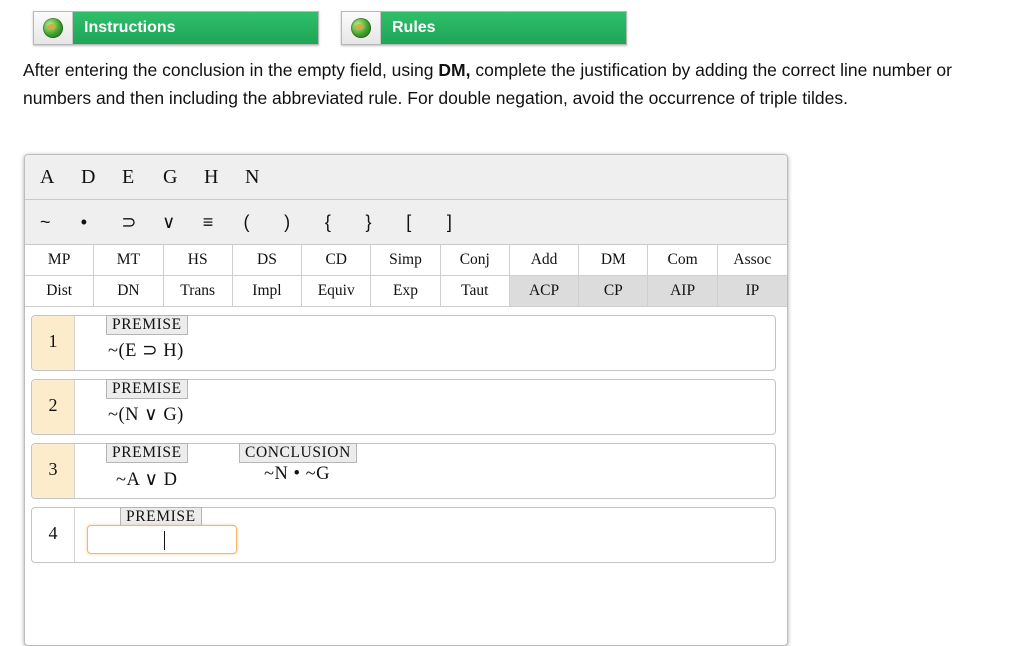 Image resolution: width=1024 pixels, height=646 pixels. Describe the element at coordinates (475, 260) in the screenshot. I see `rule-conj-button: Conj` at that location.